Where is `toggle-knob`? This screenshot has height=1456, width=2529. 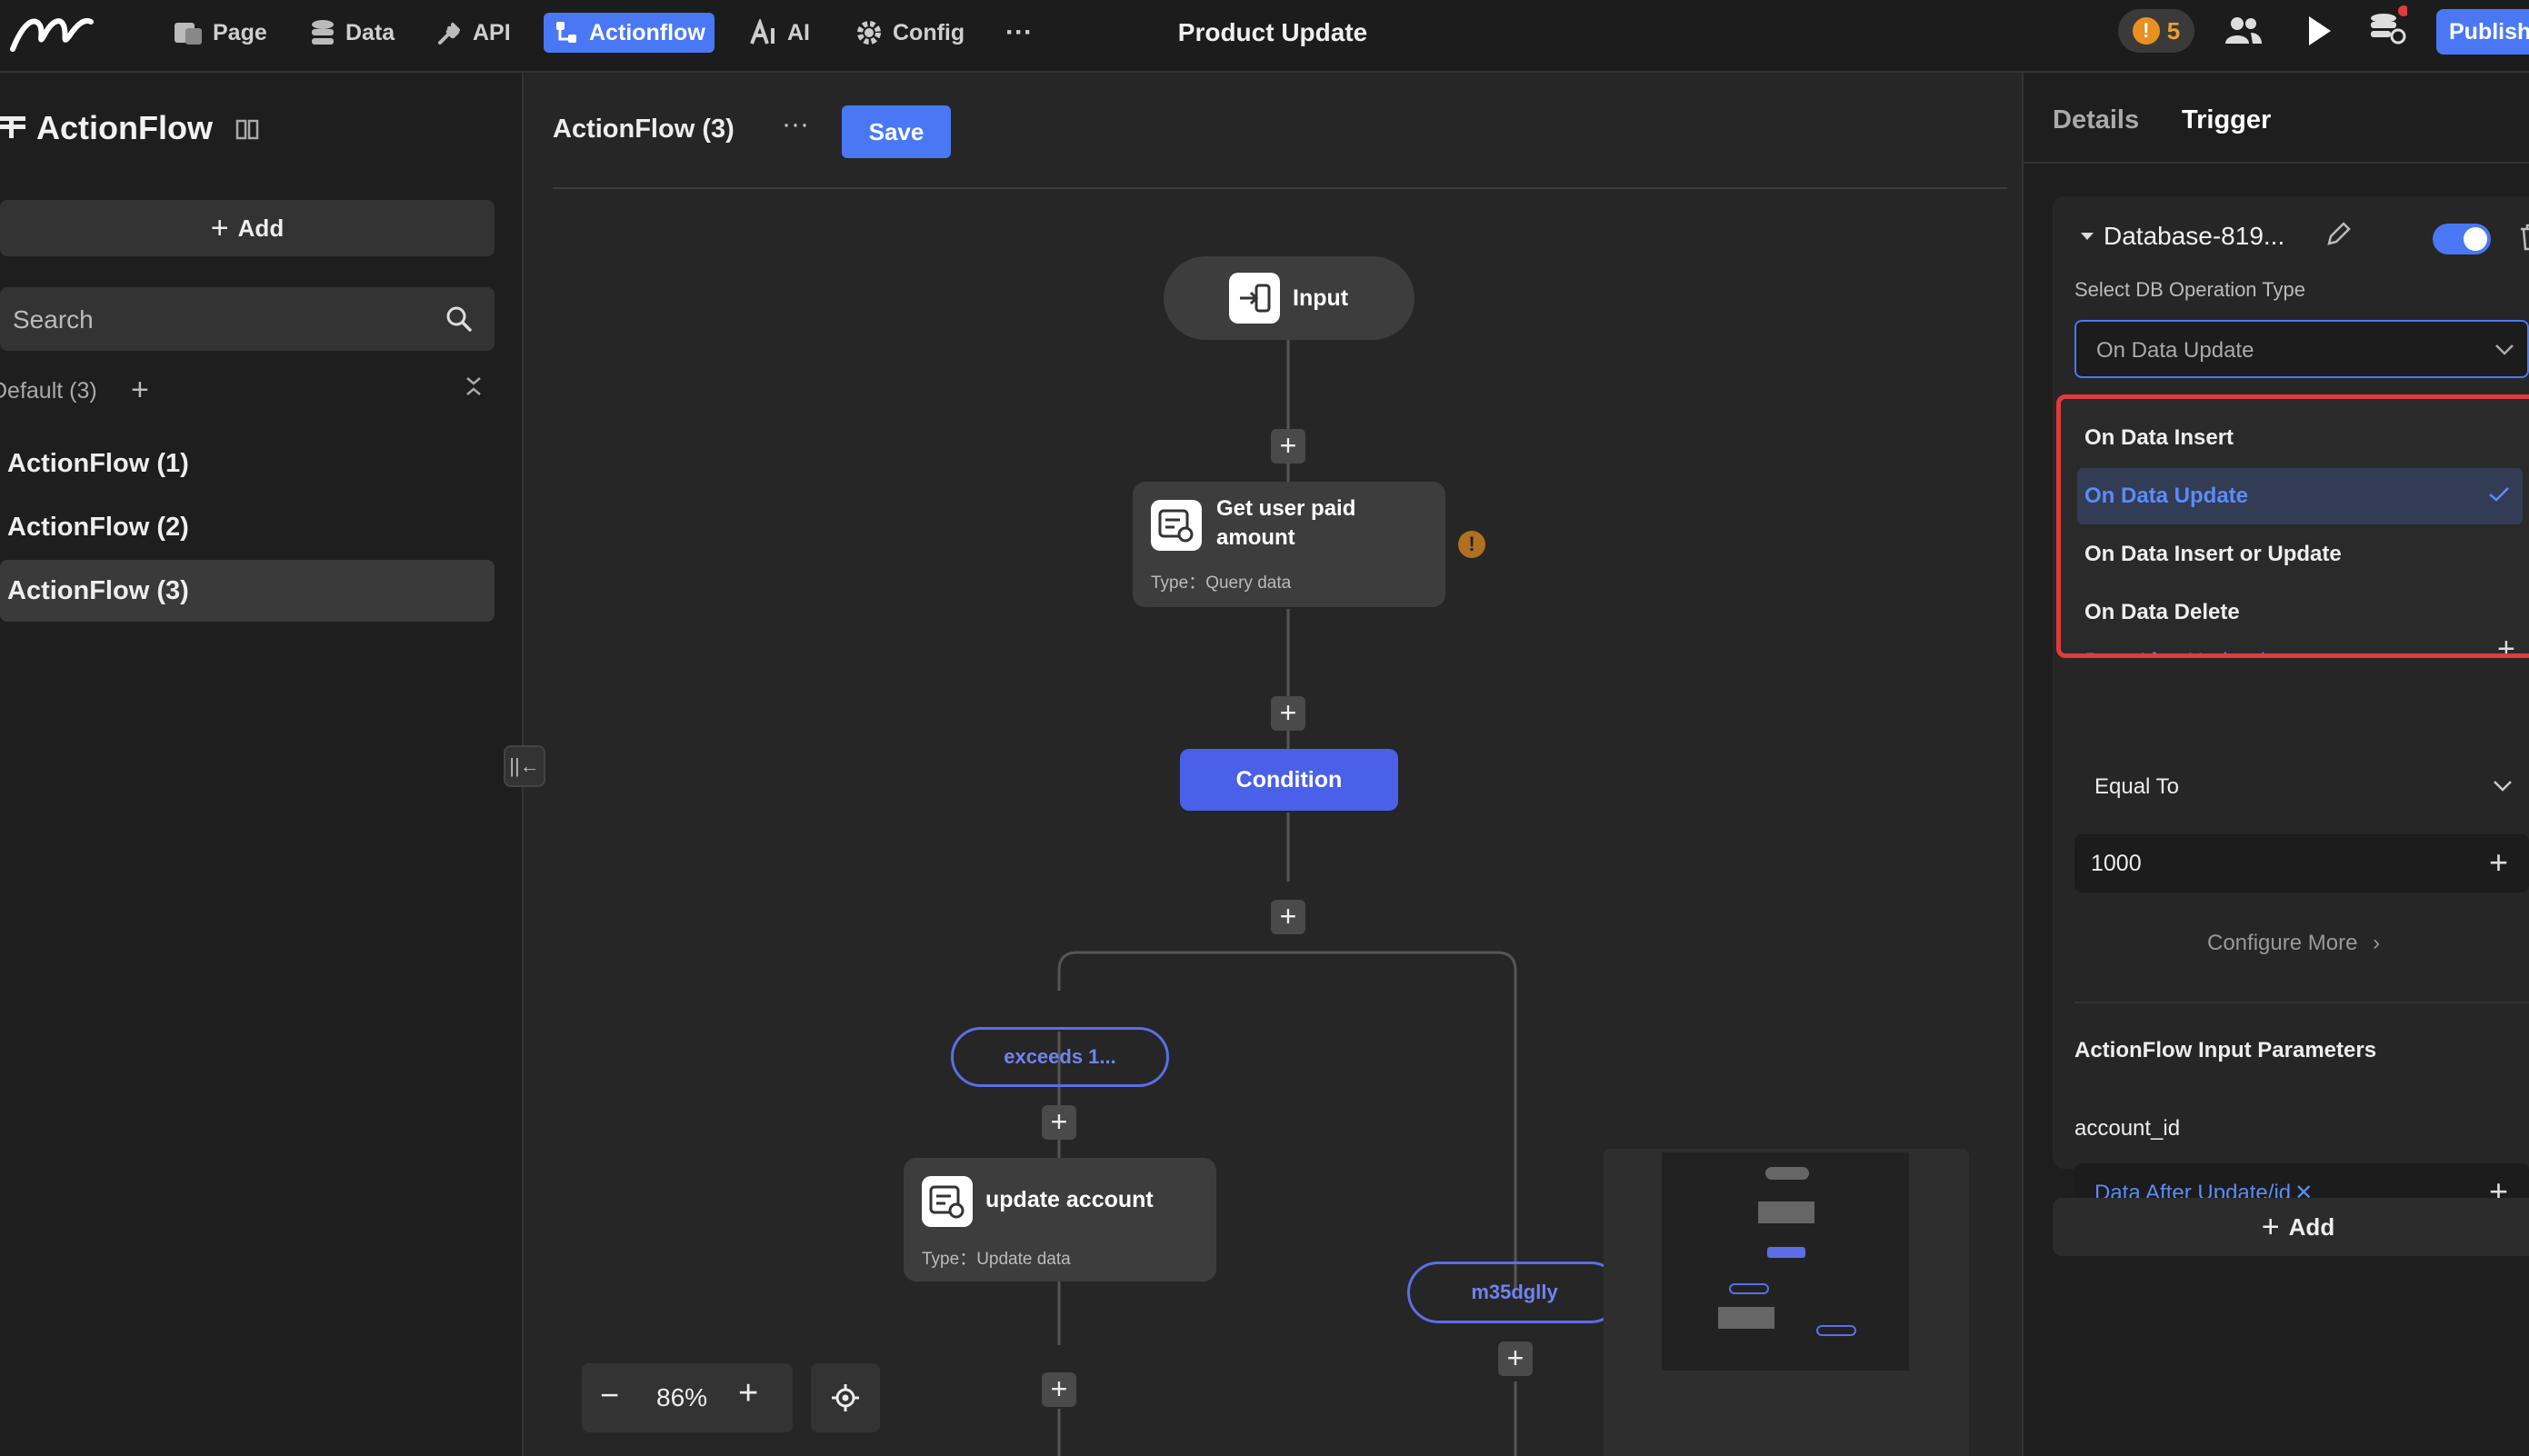 toggle-knob is located at coordinates (2475, 239).